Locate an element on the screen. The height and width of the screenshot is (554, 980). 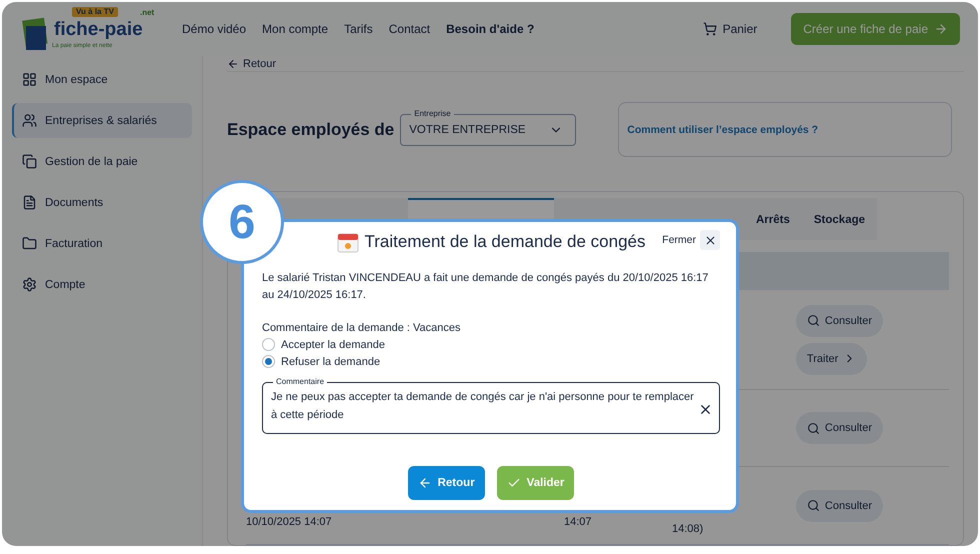
field-label: Entreprise is located at coordinates (432, 113).